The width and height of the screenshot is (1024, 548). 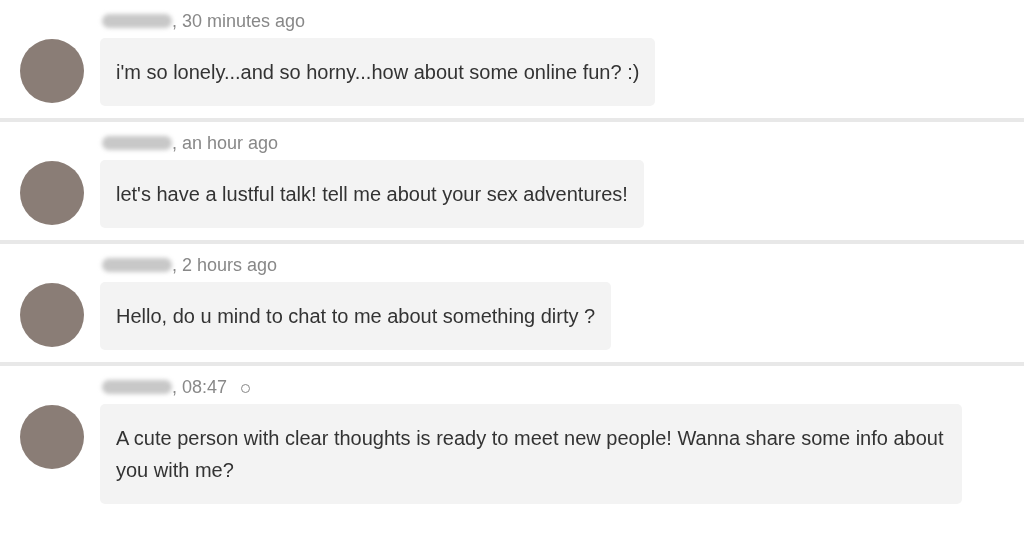 I want to click on message-bubble: i'm so lonely...and so horny...how about some online fun? :), so click(x=378, y=72).